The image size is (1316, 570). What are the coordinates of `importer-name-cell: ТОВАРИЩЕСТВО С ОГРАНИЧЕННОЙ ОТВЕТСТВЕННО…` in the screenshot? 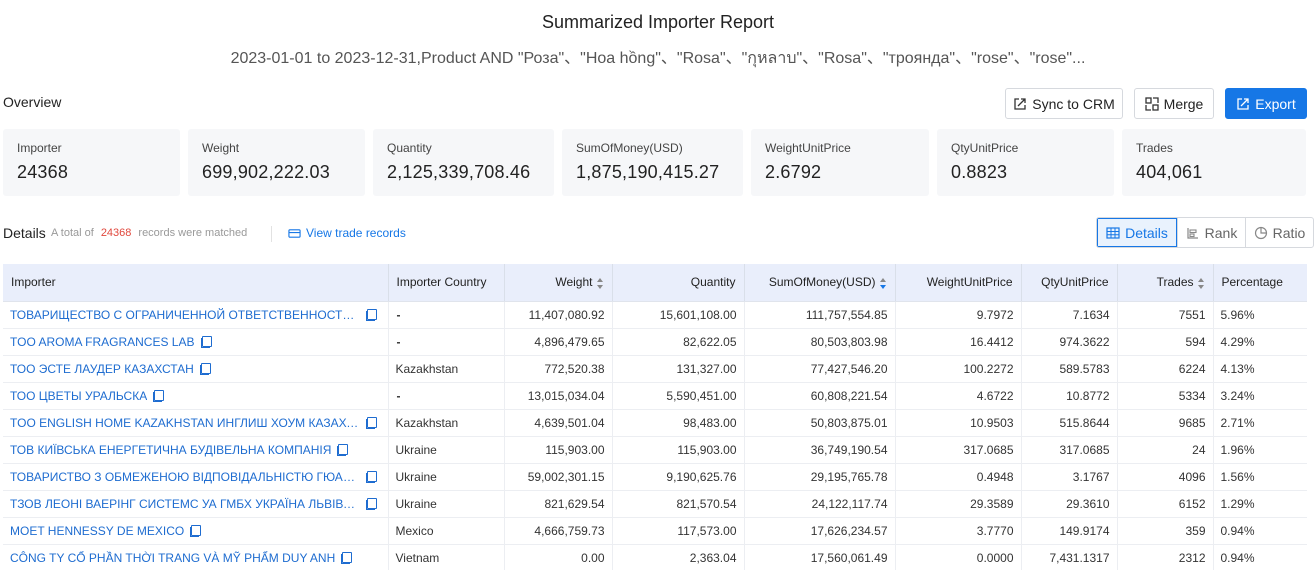 It's located at (196, 315).